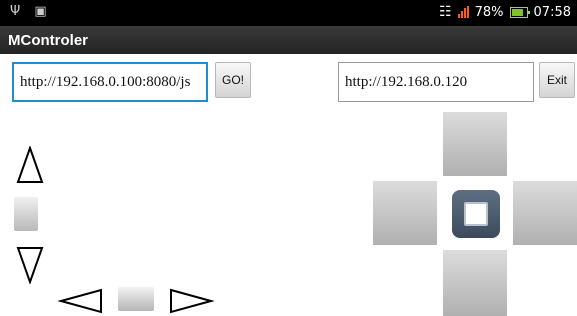 Image resolution: width=577 pixels, height=316 pixels. What do you see at coordinates (30, 166) in the screenshot?
I see `up-arrow-button` at bounding box center [30, 166].